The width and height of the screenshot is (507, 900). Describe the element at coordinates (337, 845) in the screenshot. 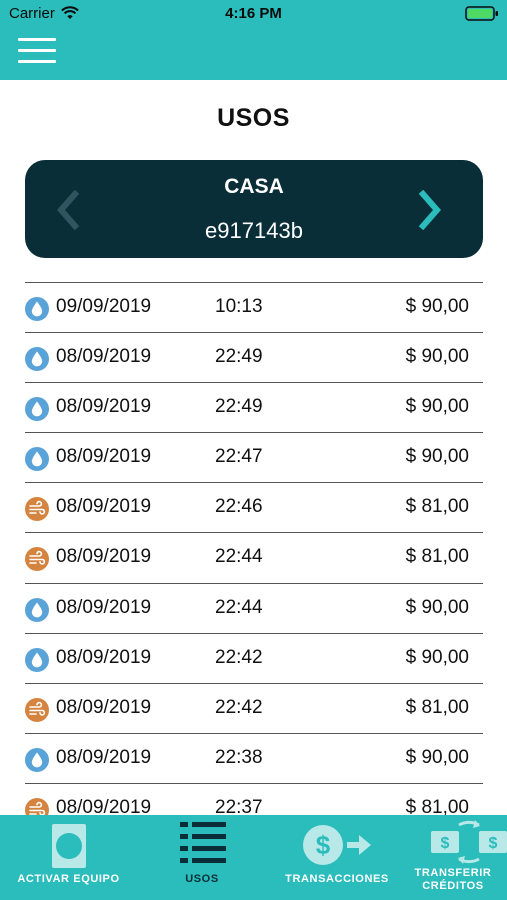

I see `dollar-arrow-icon: $` at that location.